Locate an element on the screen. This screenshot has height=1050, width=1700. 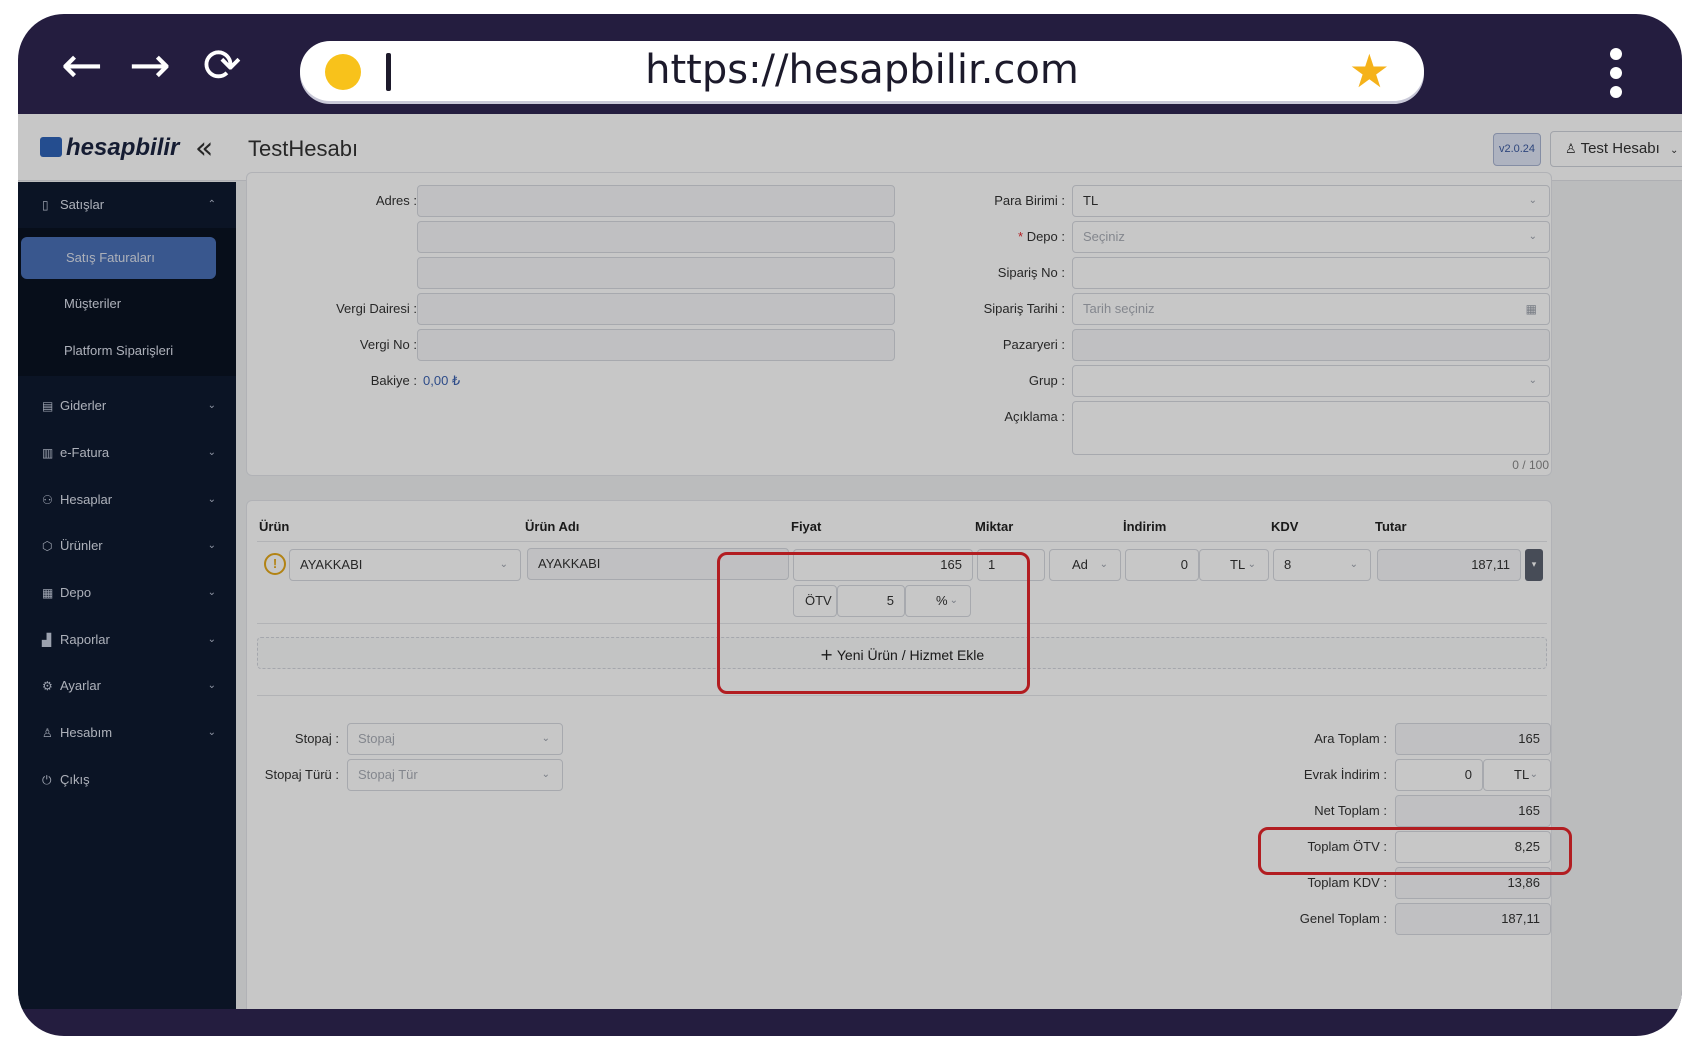
urun-select: AYAKKABI ⌄ is located at coordinates (405, 565).